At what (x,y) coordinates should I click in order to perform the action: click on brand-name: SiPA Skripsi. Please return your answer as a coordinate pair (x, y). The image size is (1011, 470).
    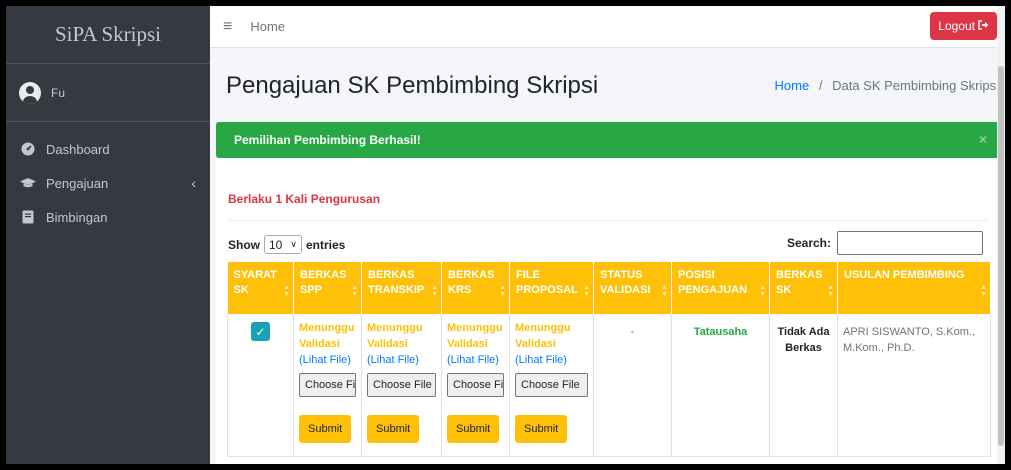
    Looking at the image, I should click on (108, 34).